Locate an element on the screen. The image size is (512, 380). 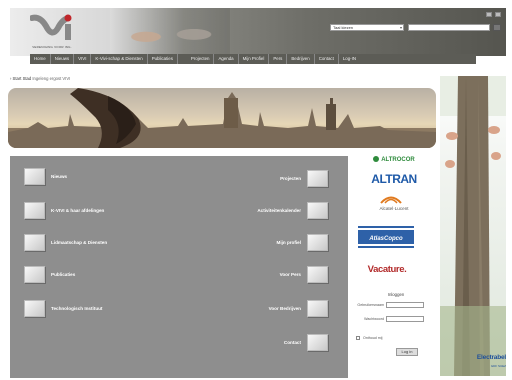
nav-nieuws: Nieuws is located at coordinates (63, 59).